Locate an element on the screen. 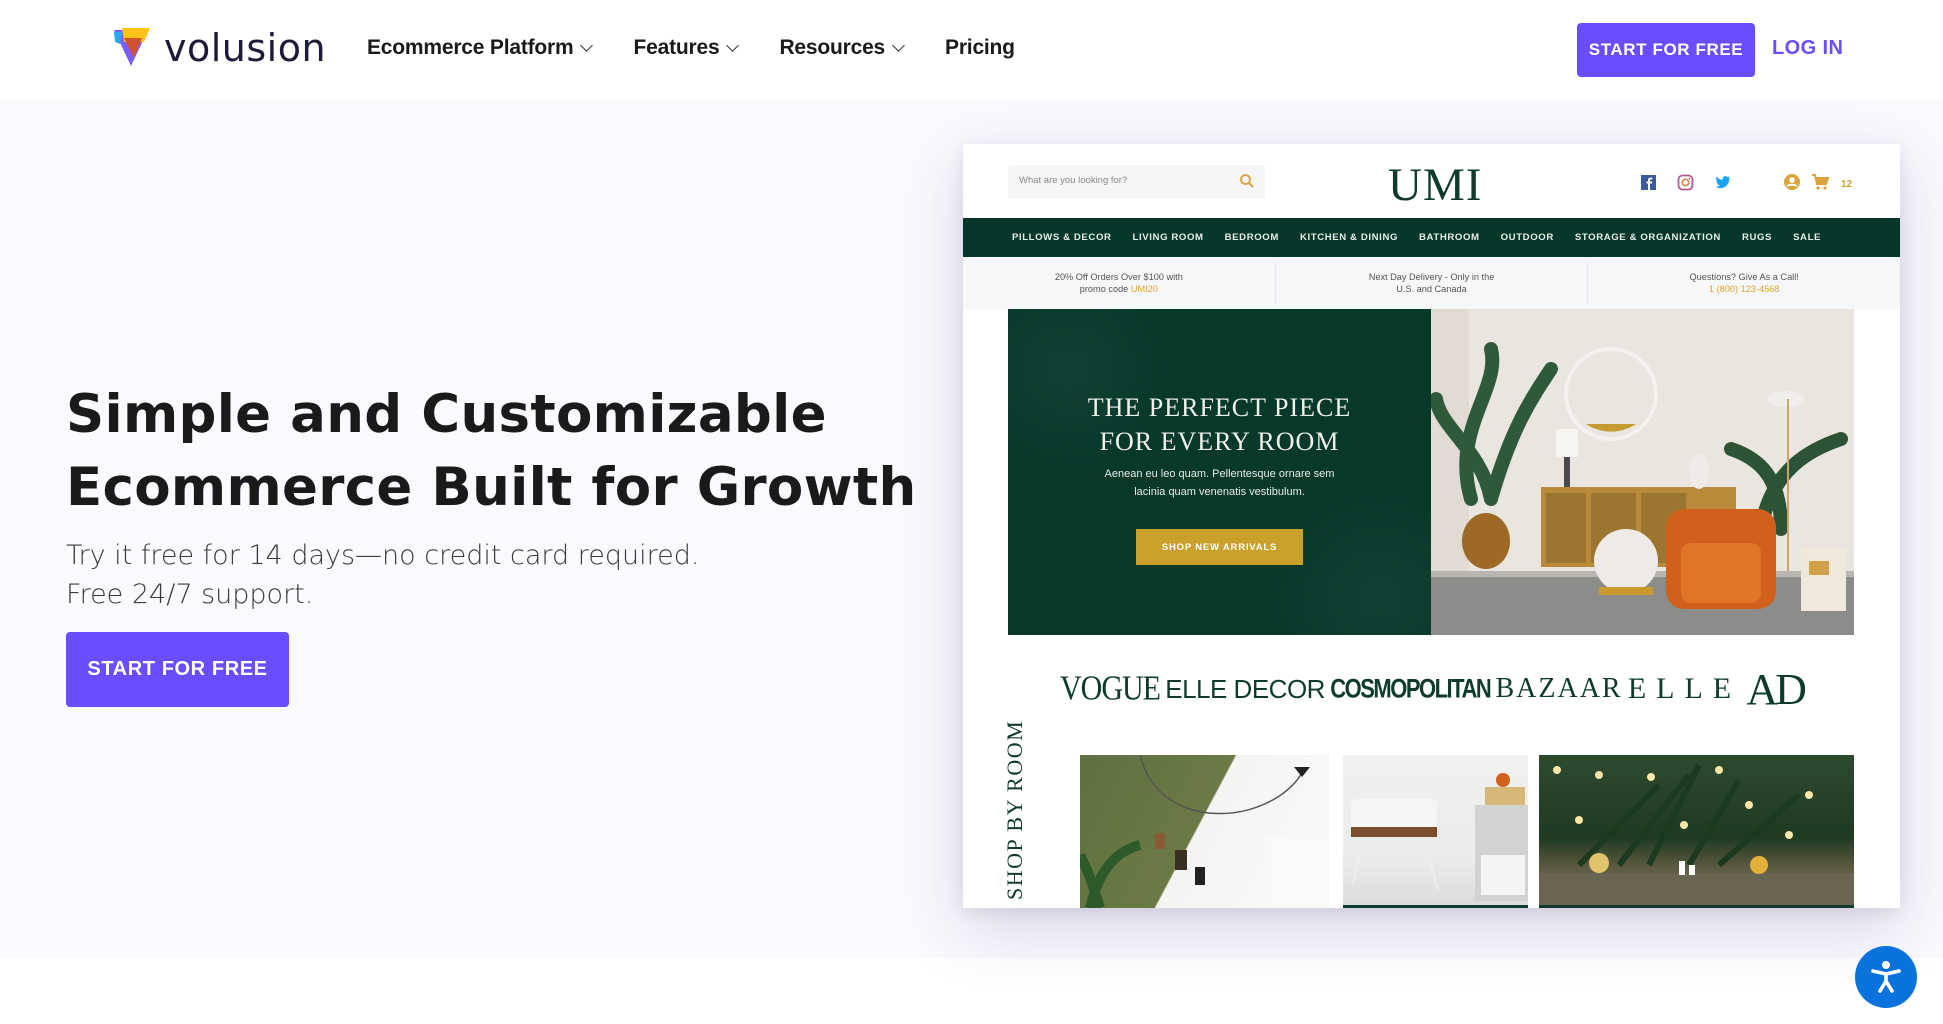  mockup-search-field: What are you looking for? is located at coordinates (1136, 181).